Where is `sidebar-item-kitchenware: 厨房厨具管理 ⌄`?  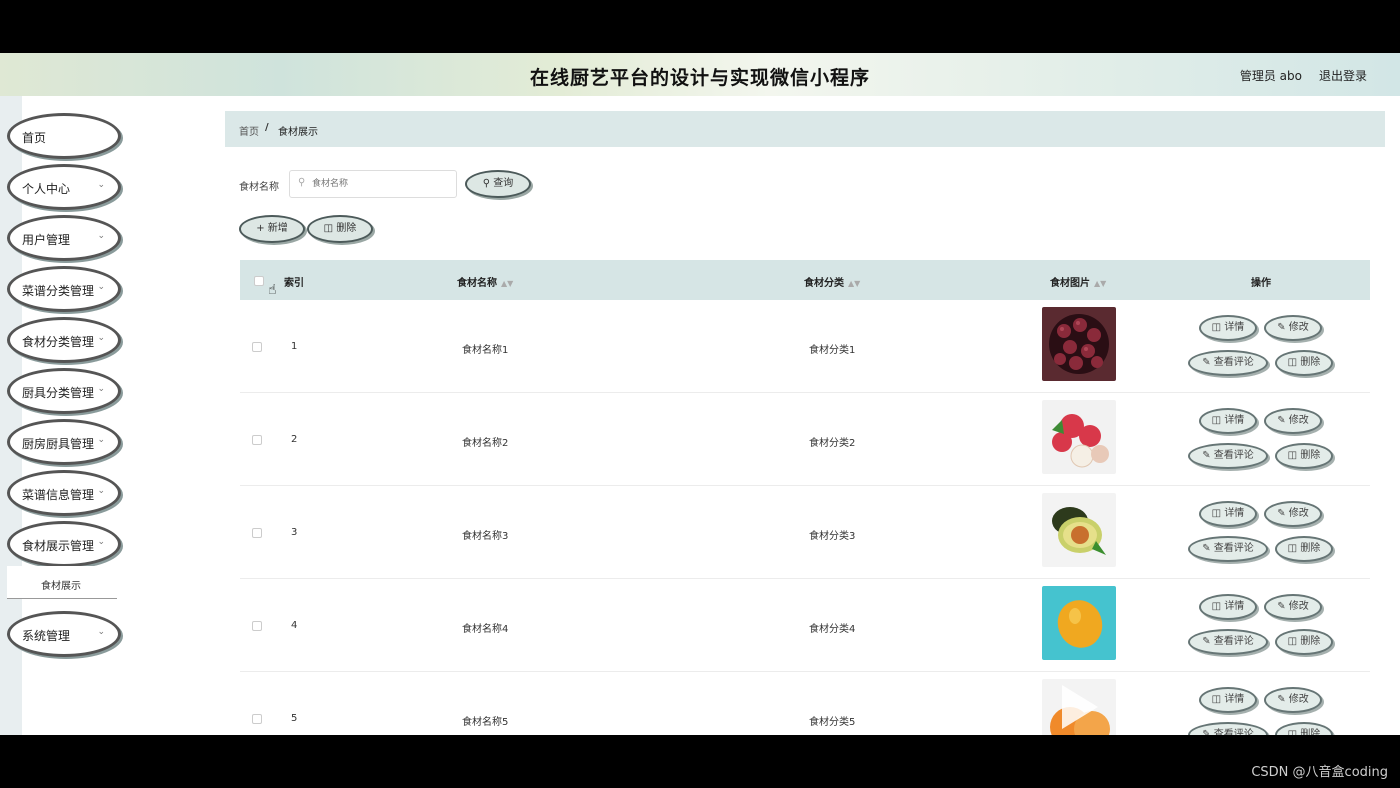
sidebar-item-kitchenware: 厨房厨具管理 ⌄ is located at coordinates (64, 442).